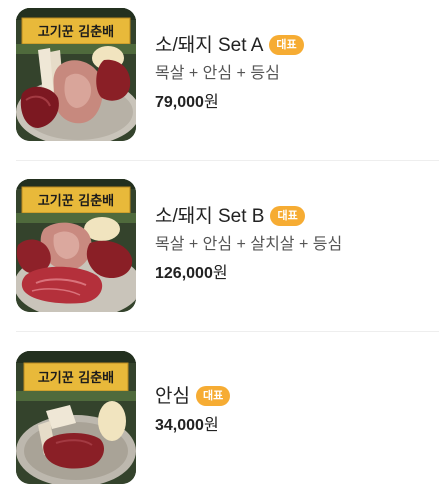 The width and height of the screenshot is (439, 489). Describe the element at coordinates (184, 273) in the screenshot. I see `price-amount: 126,000` at that location.